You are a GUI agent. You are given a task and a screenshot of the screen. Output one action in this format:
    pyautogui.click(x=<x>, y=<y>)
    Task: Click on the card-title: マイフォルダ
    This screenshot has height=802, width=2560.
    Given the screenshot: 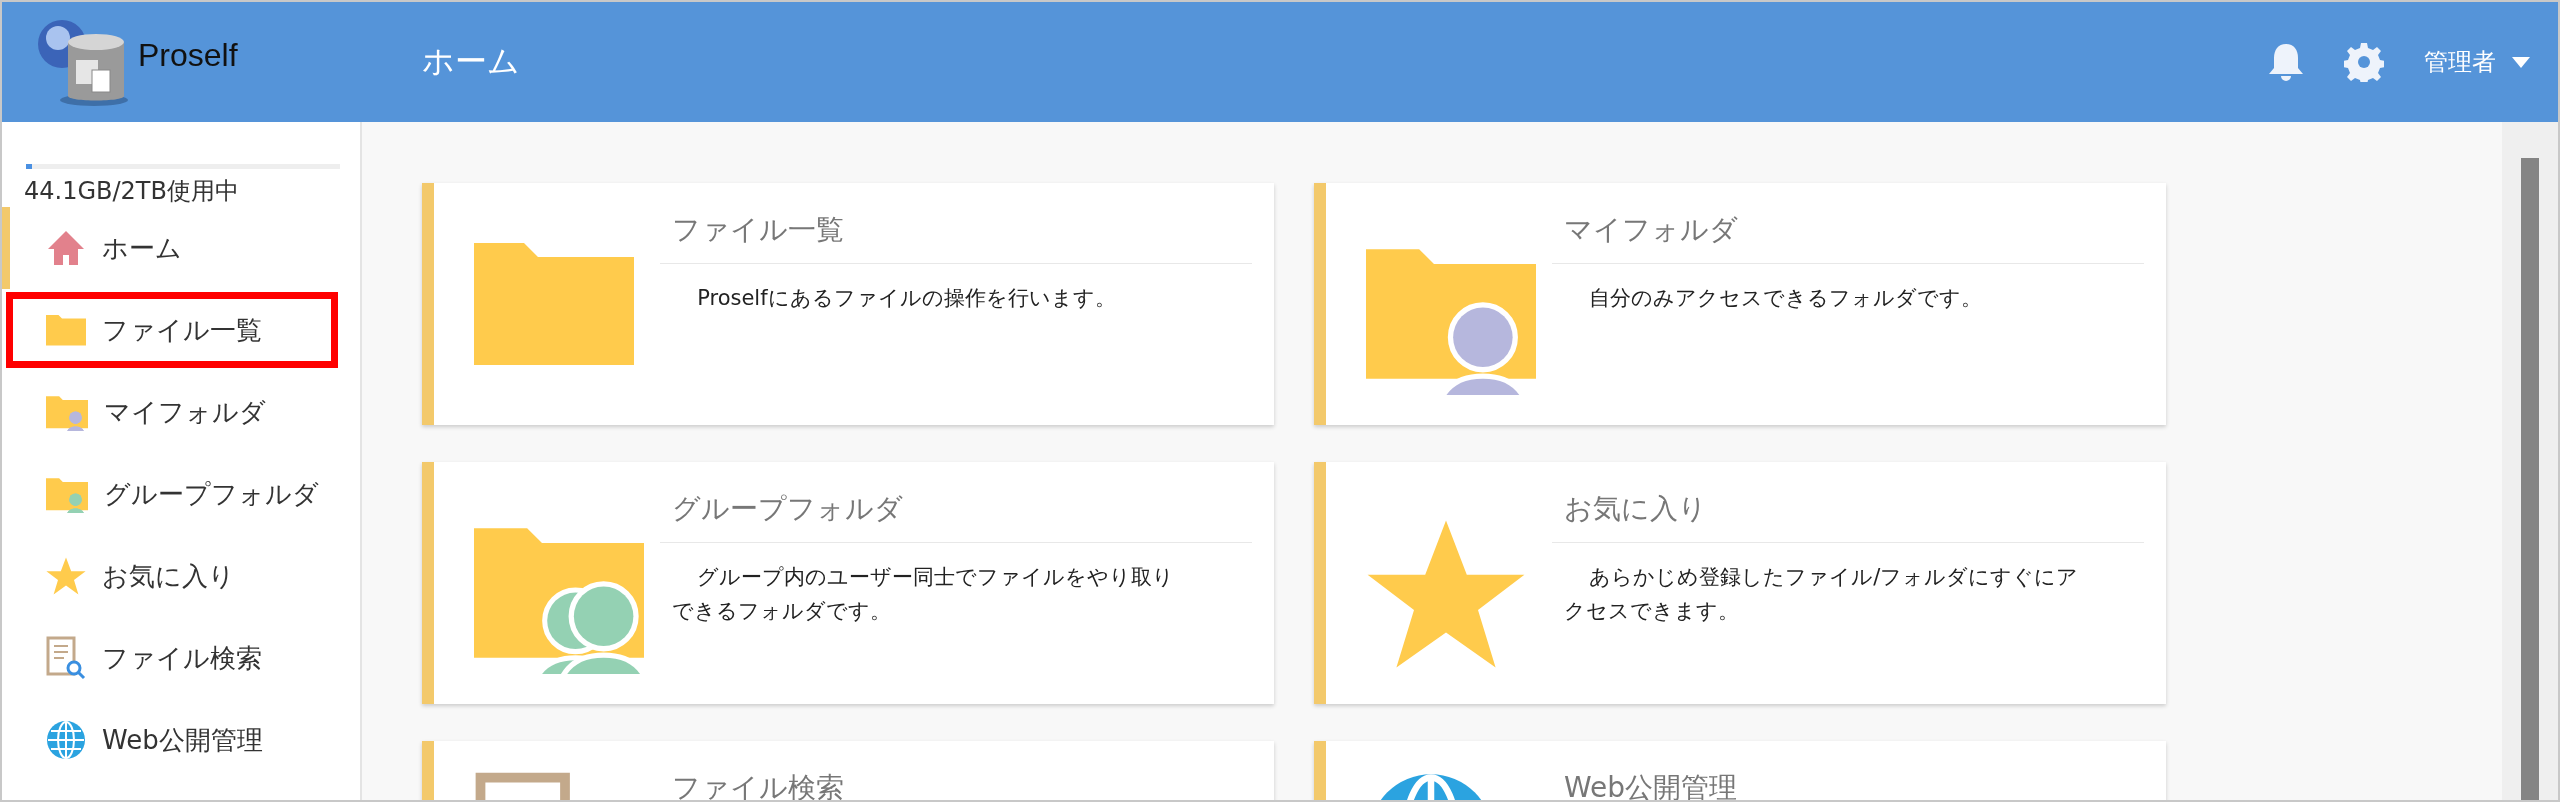 What is the action you would take?
    pyautogui.click(x=1848, y=237)
    